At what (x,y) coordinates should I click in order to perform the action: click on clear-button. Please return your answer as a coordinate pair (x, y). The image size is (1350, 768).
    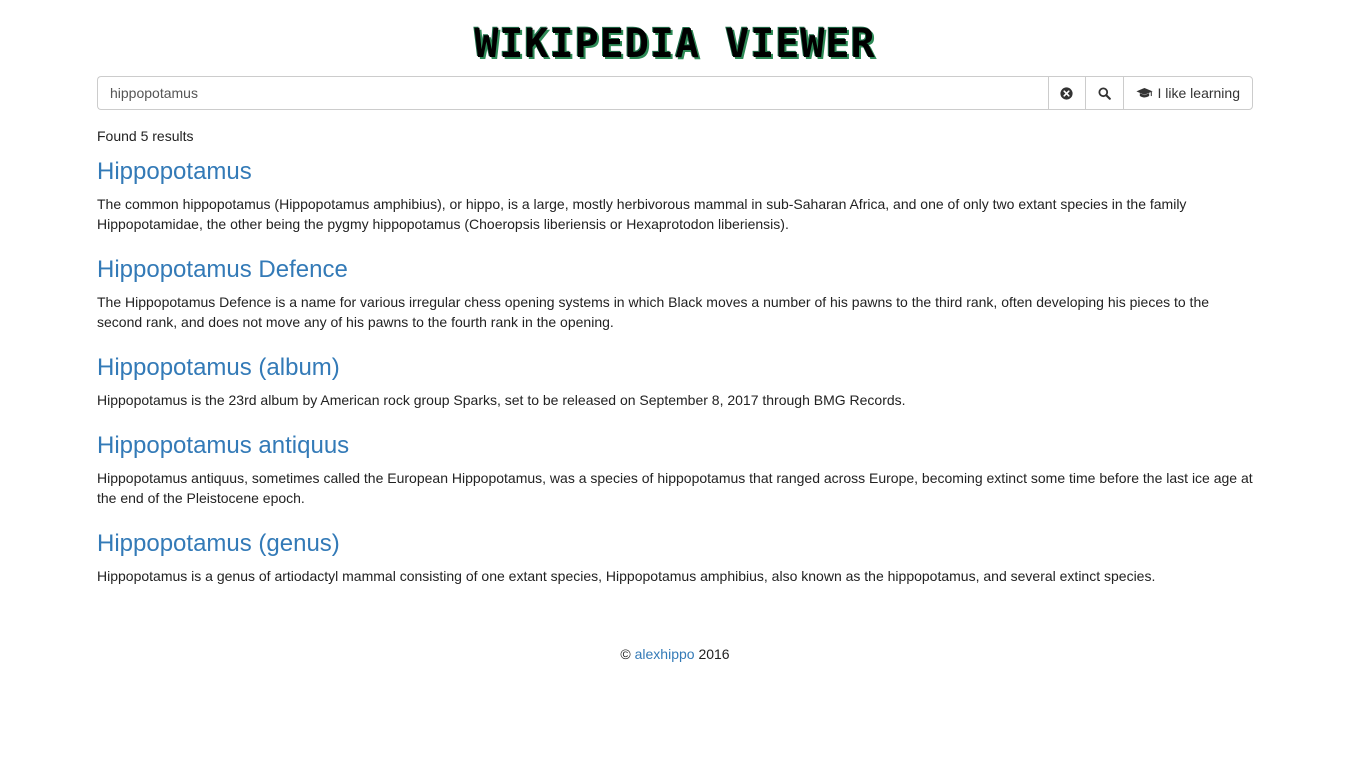
    Looking at the image, I should click on (1066, 93).